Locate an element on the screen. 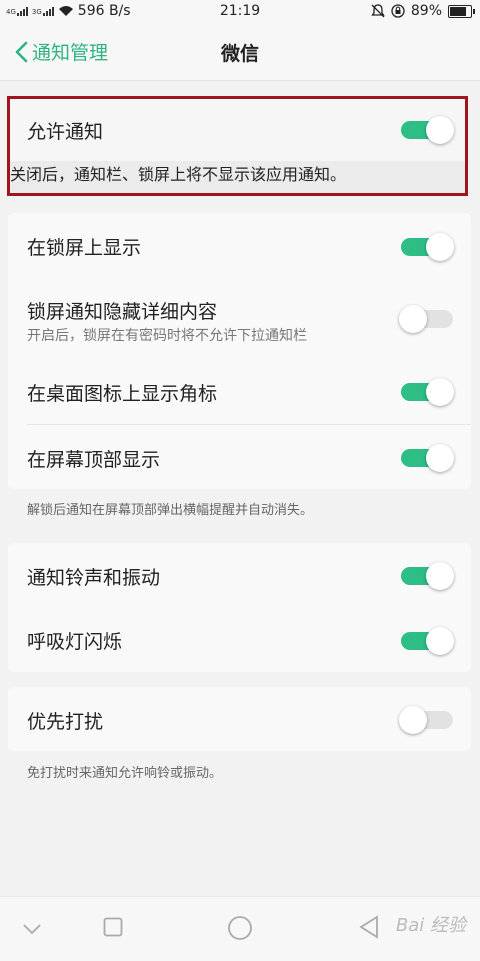  allow-notification-note-area: 关闭后，通知栏、锁屏上将不显示该应用通知。 is located at coordinates (237, 177).